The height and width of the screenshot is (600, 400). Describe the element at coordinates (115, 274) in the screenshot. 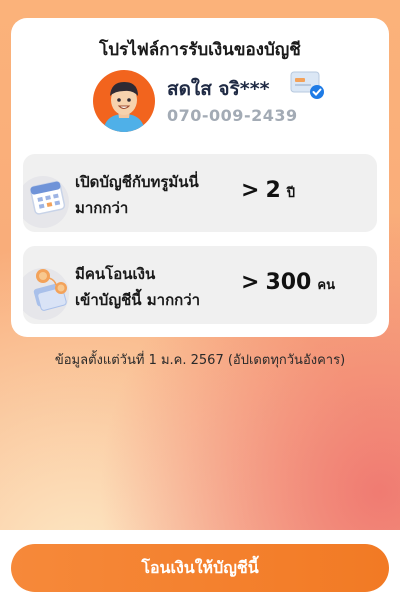

I see `stat-label-line1: มีคนโอนเงิน` at that location.